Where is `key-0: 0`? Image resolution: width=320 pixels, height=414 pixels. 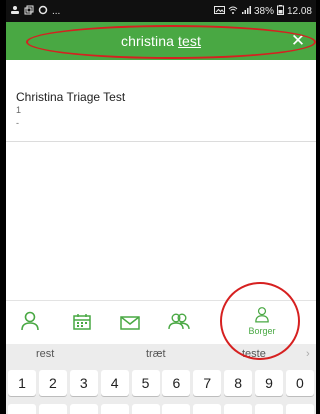
key-0: 0 is located at coordinates (299, 383).